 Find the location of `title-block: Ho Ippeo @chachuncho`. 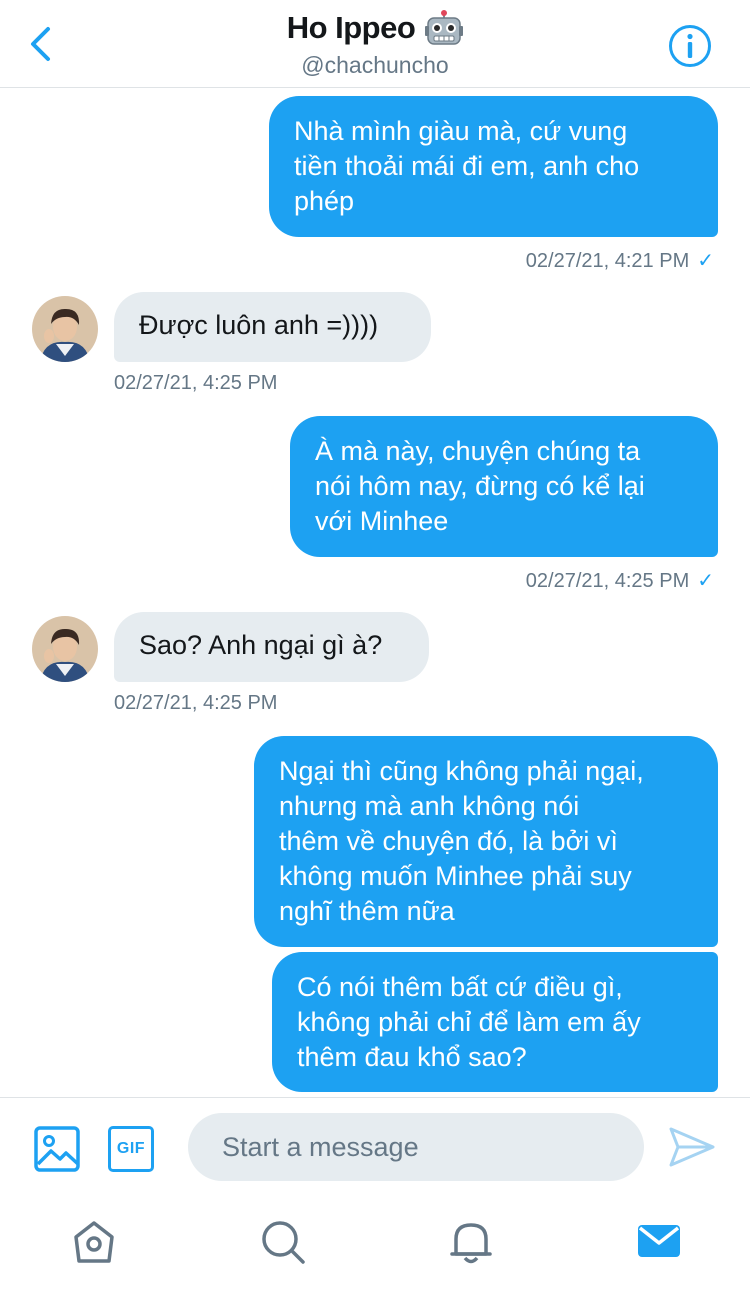

title-block: Ho Ippeo @chachuncho is located at coordinates (375, 44).